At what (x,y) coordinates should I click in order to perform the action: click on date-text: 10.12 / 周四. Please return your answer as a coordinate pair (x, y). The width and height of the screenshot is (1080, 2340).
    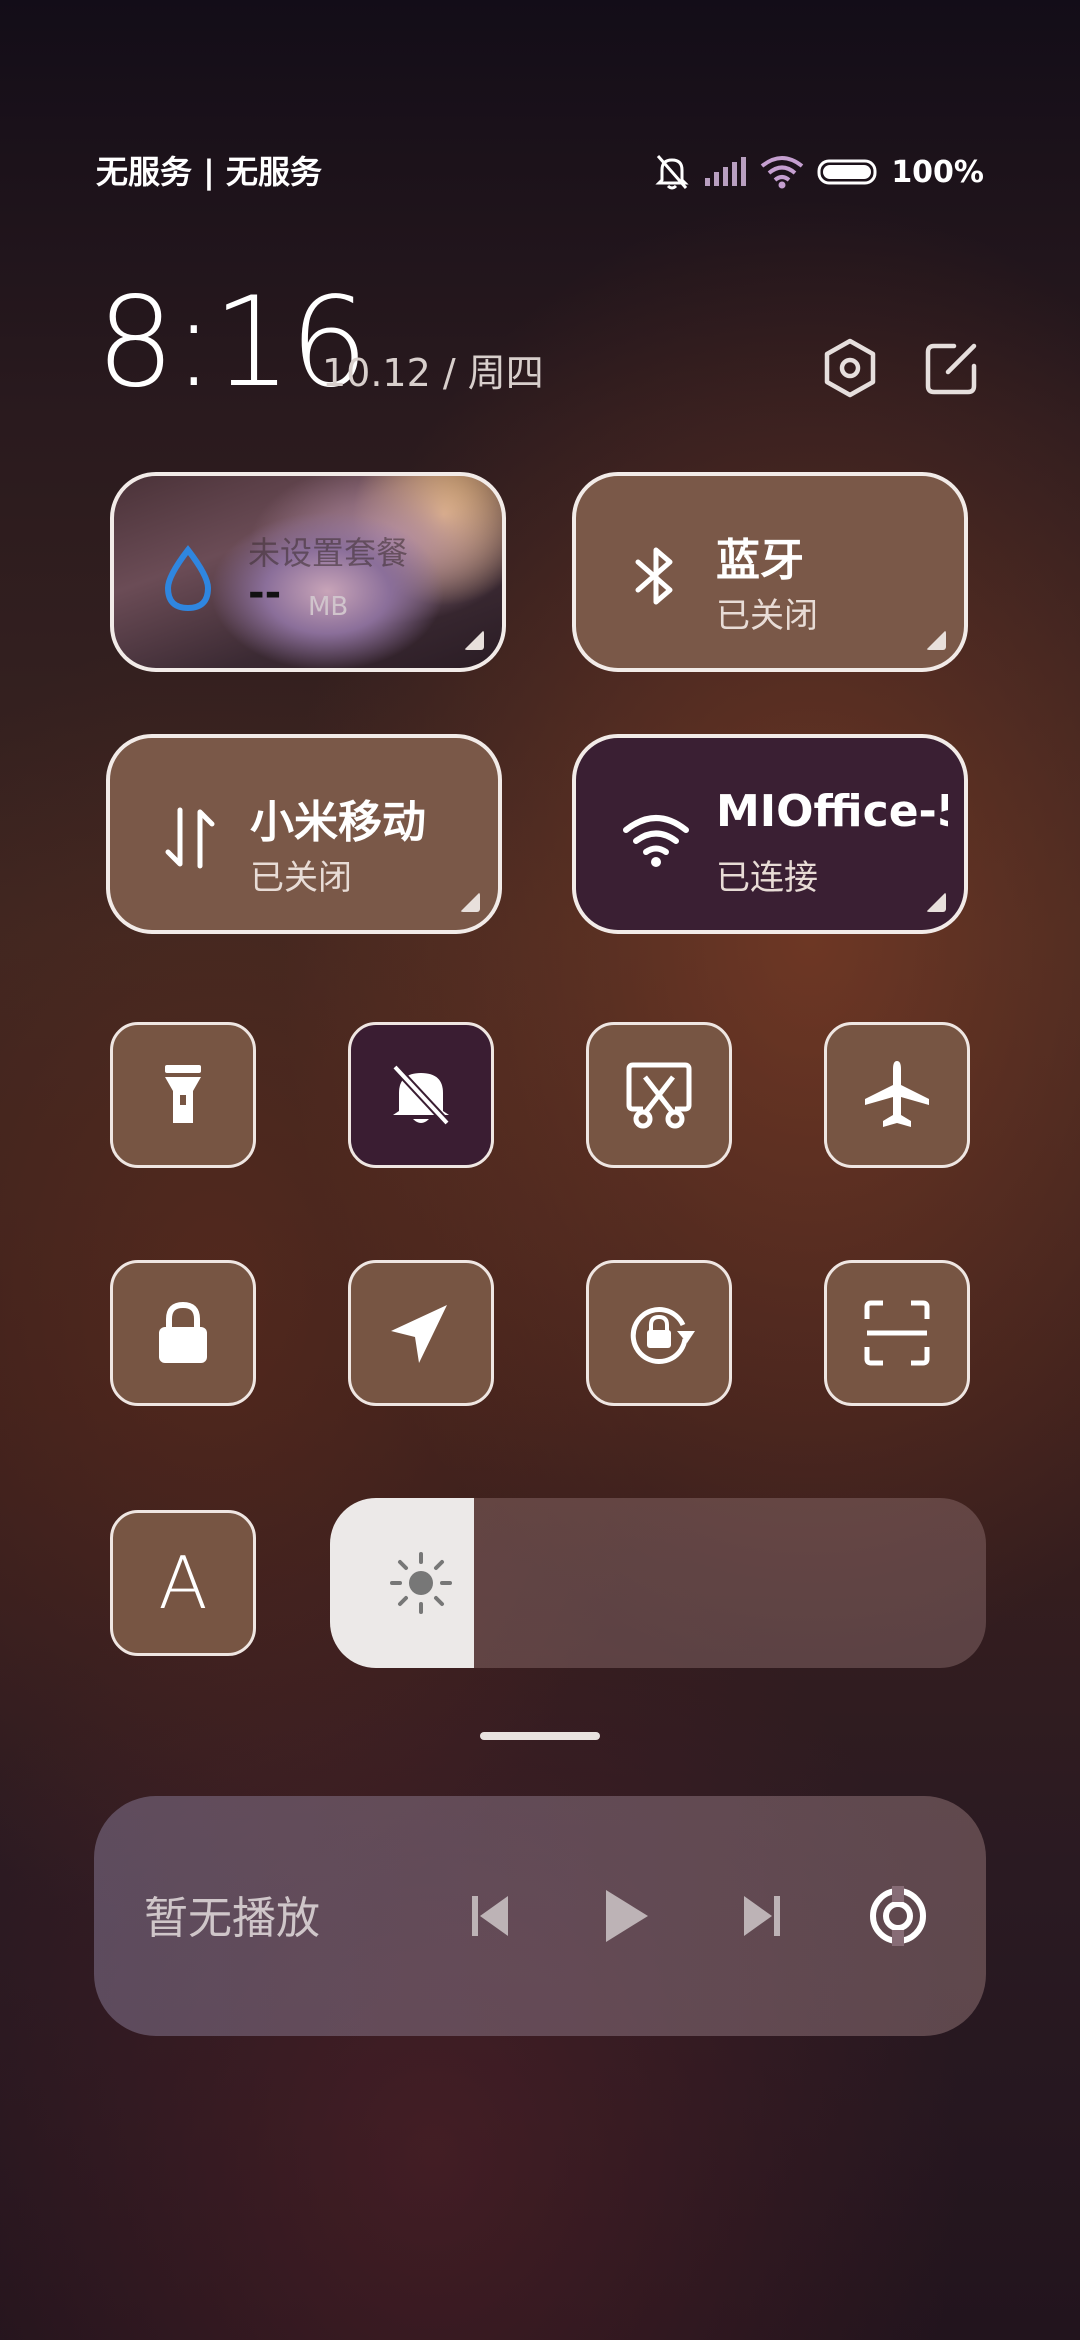
    Looking at the image, I should click on (433, 373).